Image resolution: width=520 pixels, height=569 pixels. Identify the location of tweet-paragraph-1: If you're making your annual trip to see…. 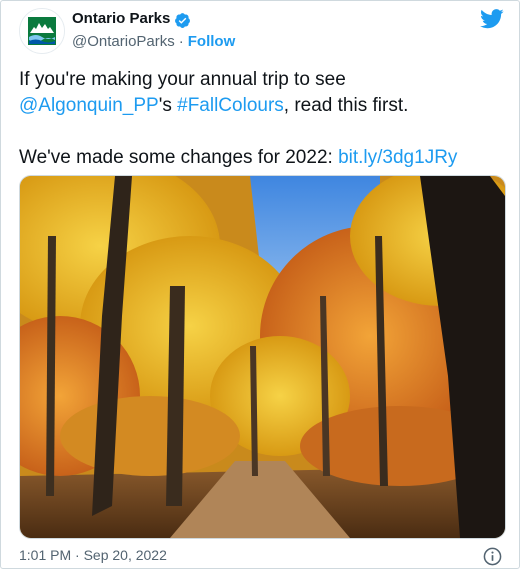
(264, 93).